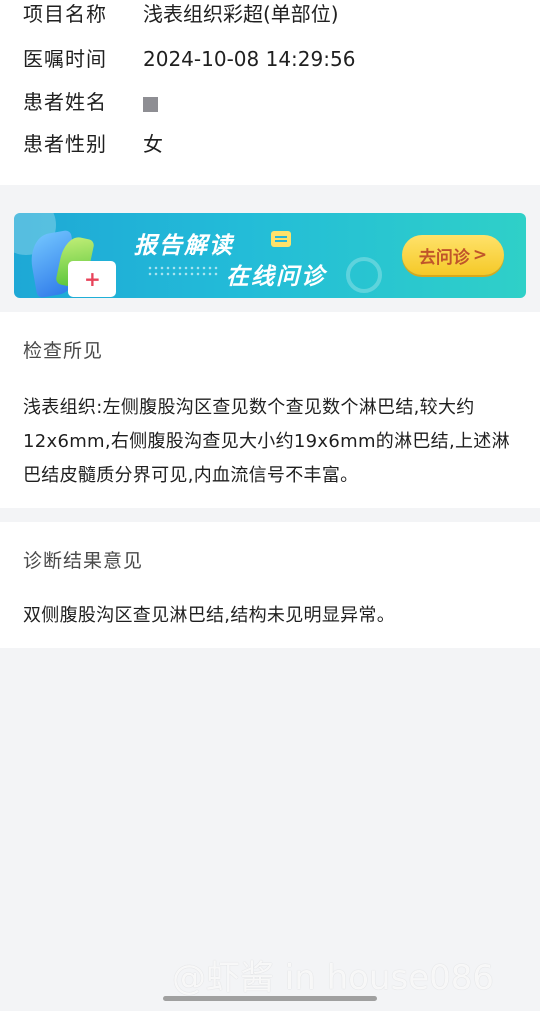  Describe the element at coordinates (63, 351) in the screenshot. I see `findings-title: 检查所见` at that location.